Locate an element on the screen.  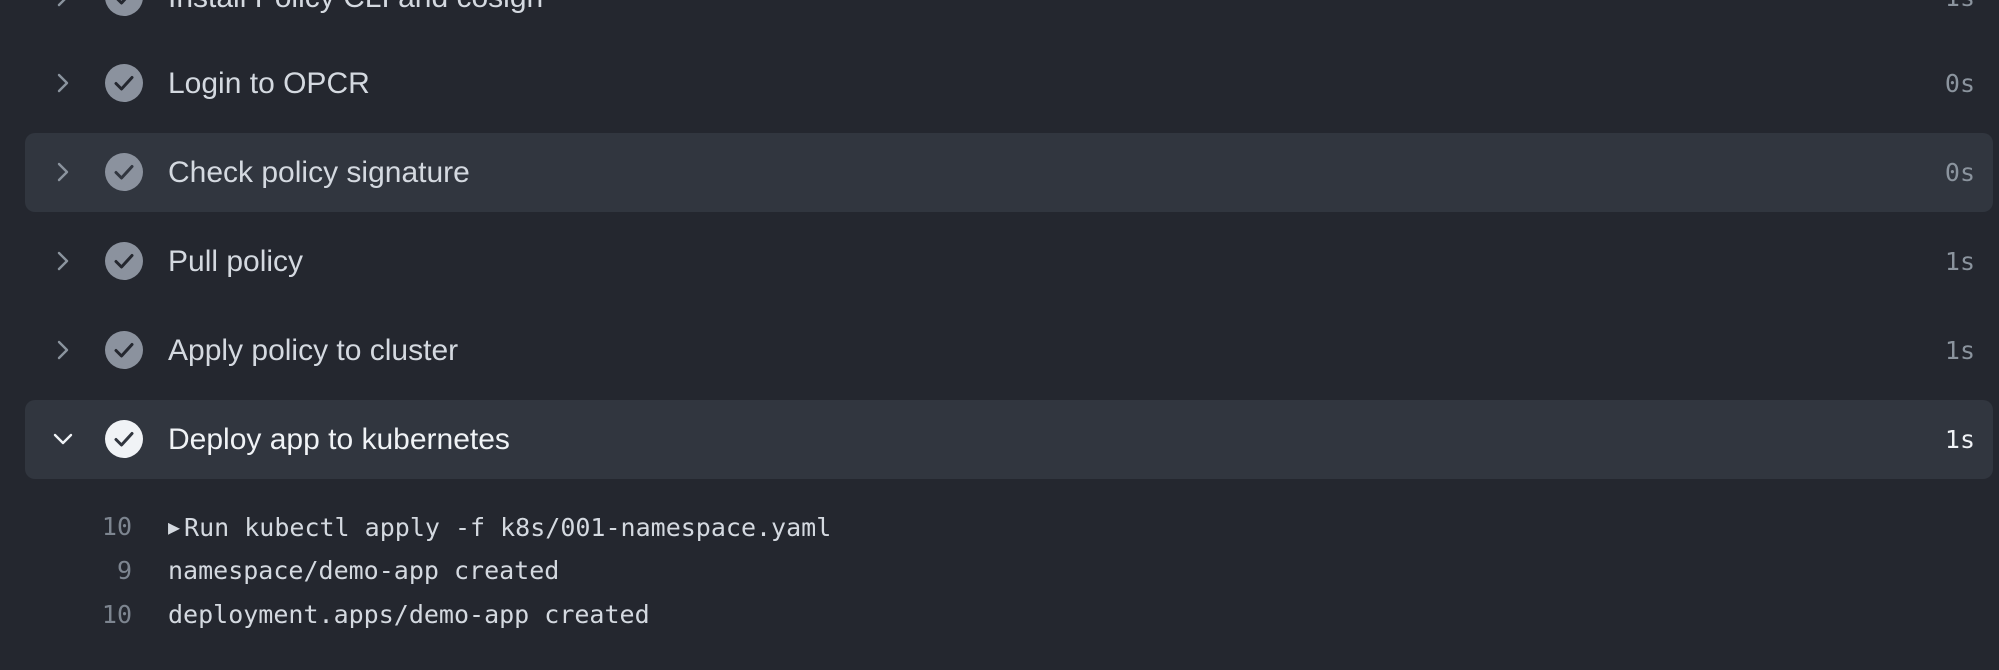
step-label: Login to OPCR is located at coordinates (269, 83).